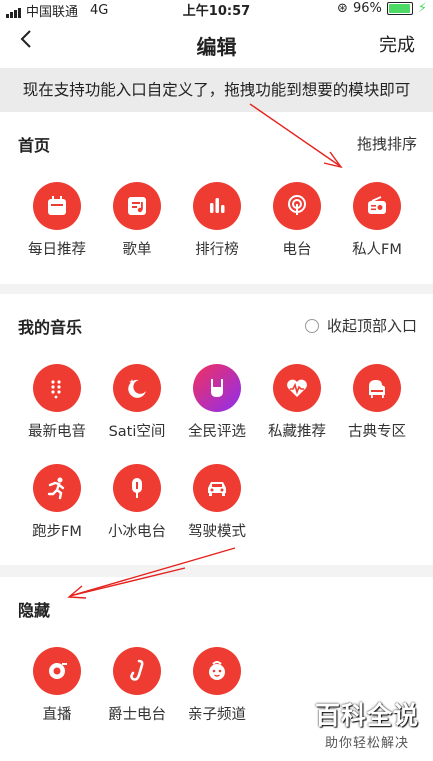 This screenshot has height=761, width=433. What do you see at coordinates (216, 90) in the screenshot?
I see `notice-banner: 现在支持功能入口自定义了，拖拽功能到想要的模块即可` at bounding box center [216, 90].